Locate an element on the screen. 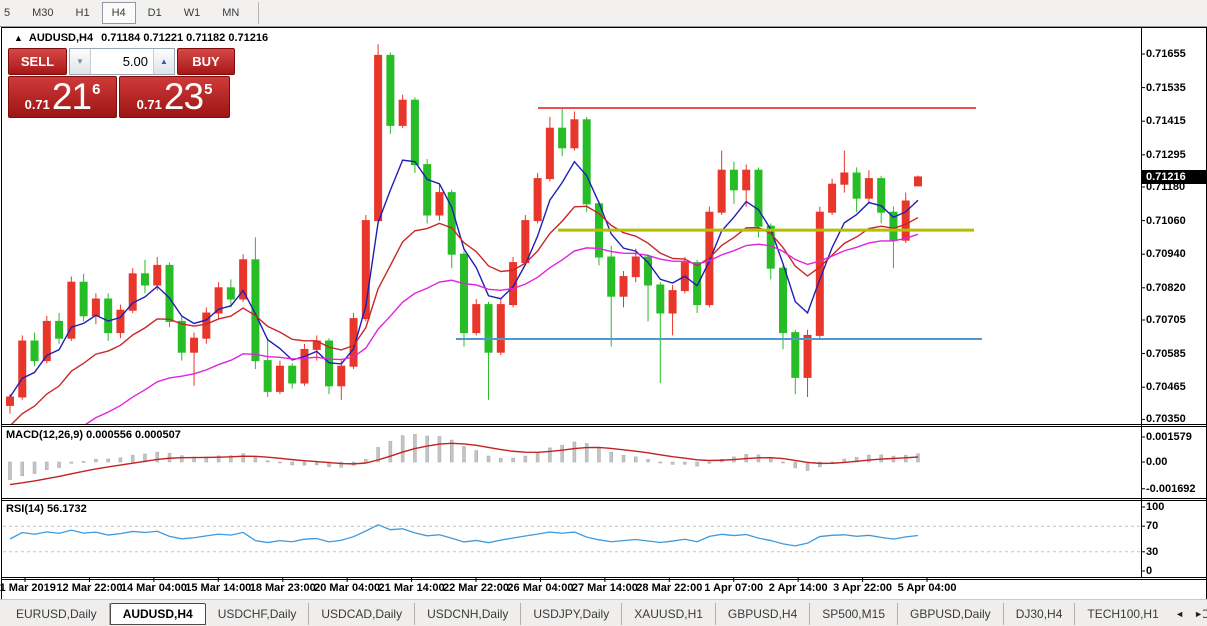  volume-decrease-button: ▼ is located at coordinates (80, 61).